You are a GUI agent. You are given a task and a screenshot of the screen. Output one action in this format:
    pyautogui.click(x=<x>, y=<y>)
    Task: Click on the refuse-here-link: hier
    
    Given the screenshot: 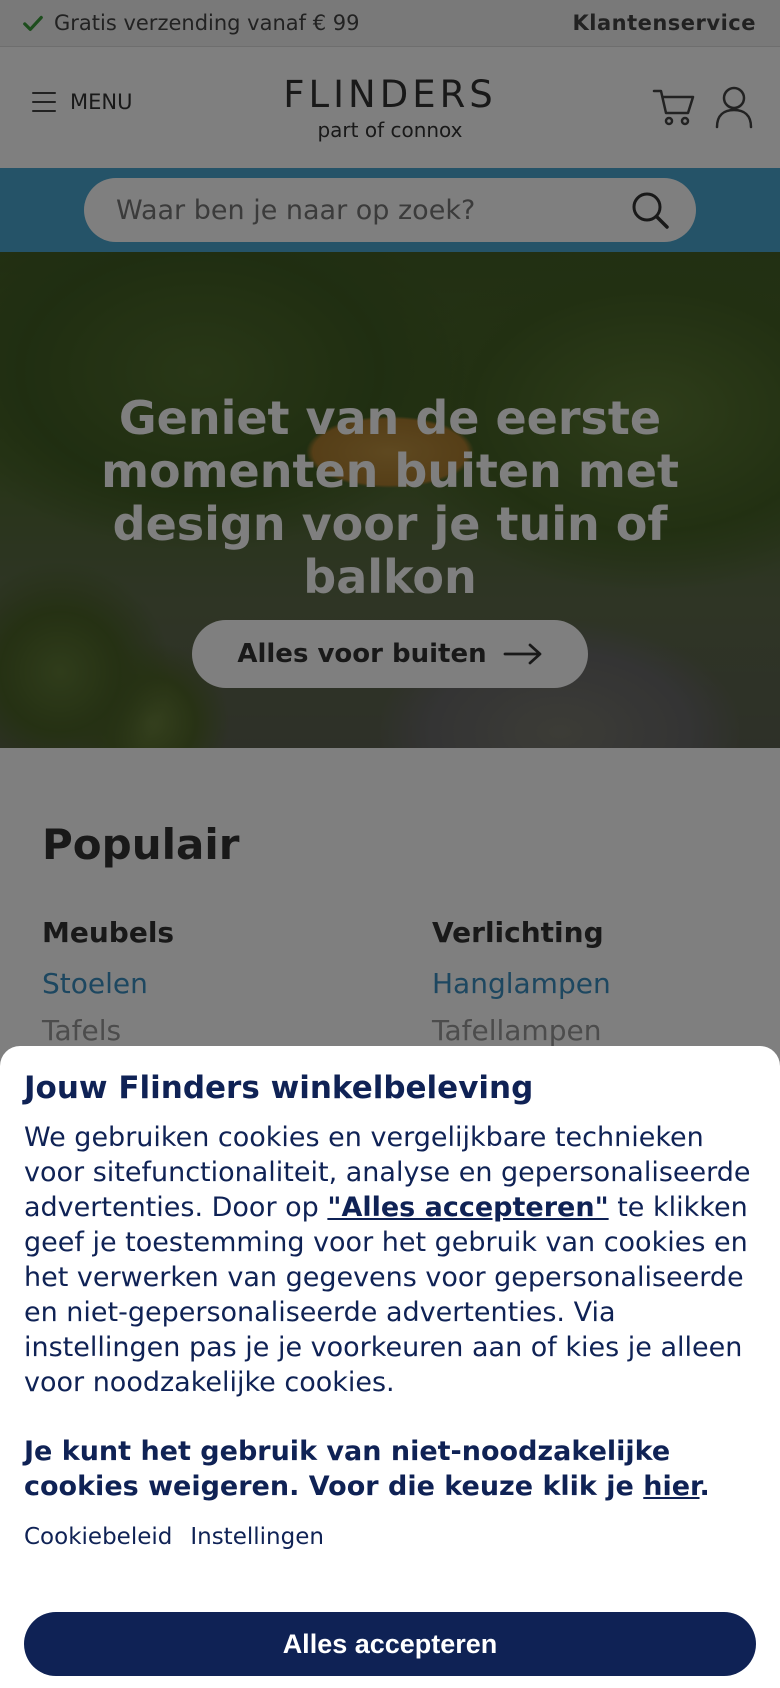 What is the action you would take?
    pyautogui.click(x=671, y=1486)
    